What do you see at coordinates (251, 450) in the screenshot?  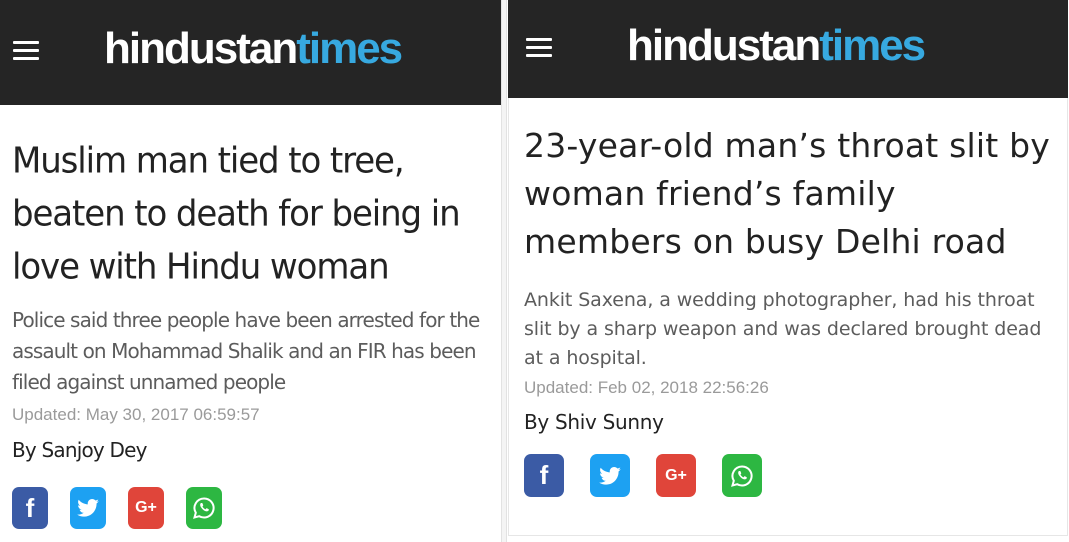 I see `article-byline: By Sanjoy Dey` at bounding box center [251, 450].